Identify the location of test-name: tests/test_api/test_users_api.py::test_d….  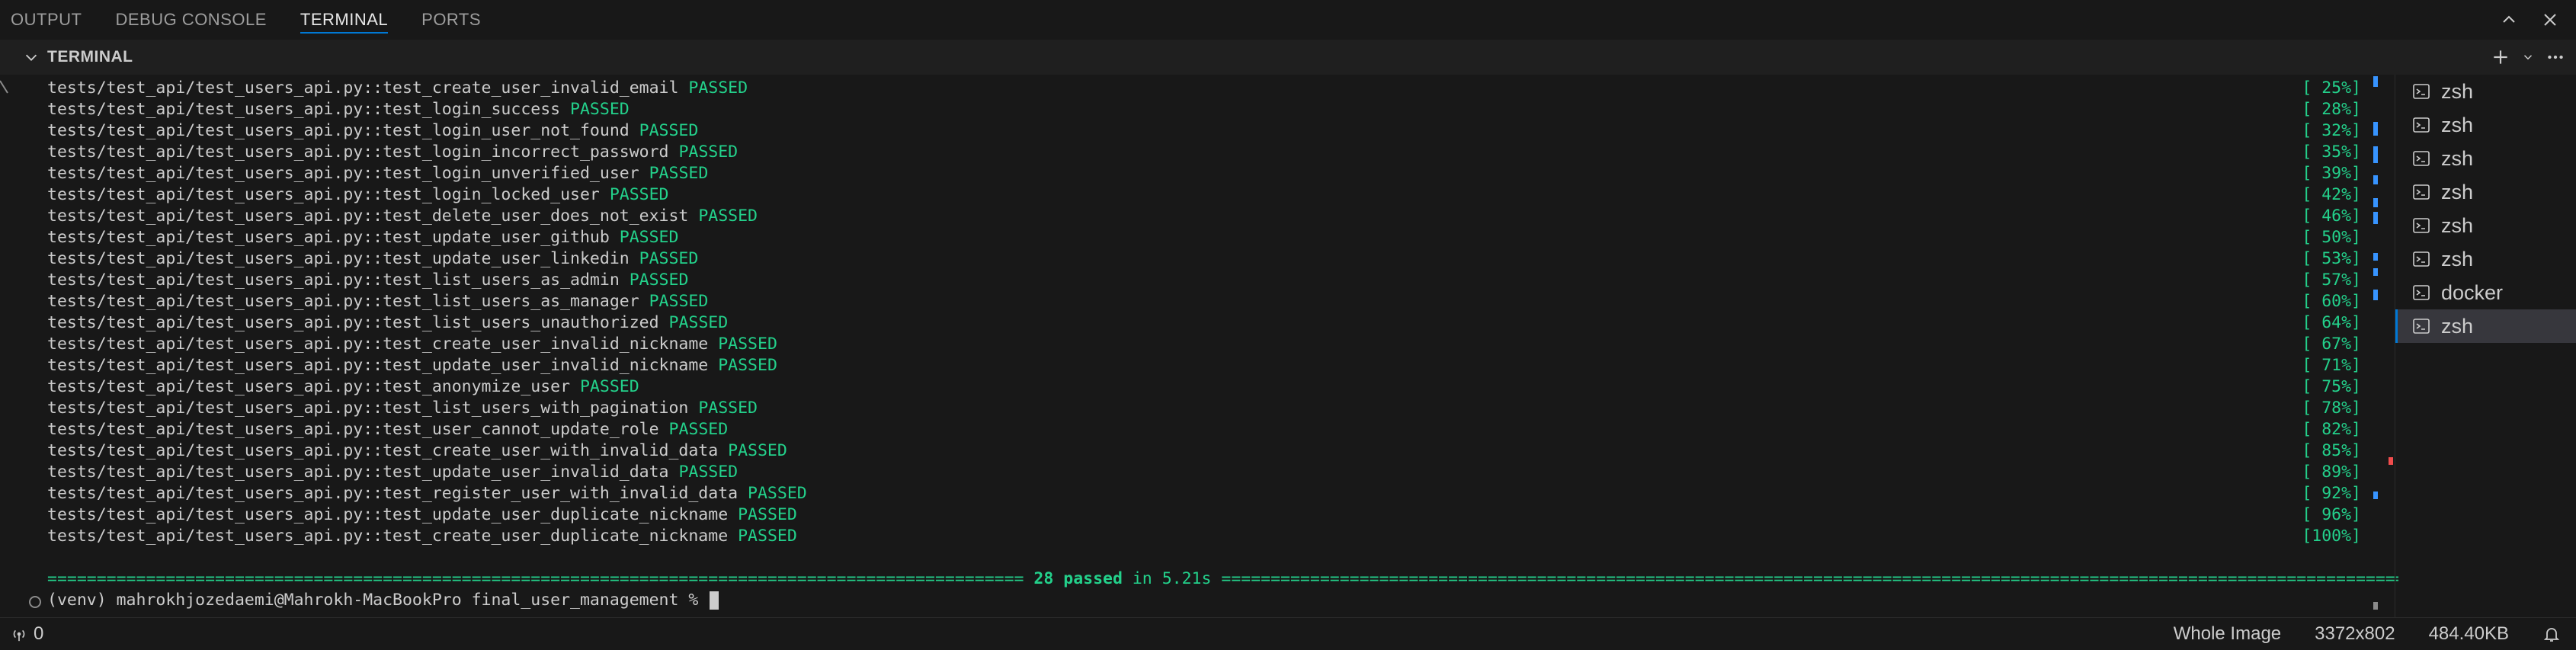
(368, 216).